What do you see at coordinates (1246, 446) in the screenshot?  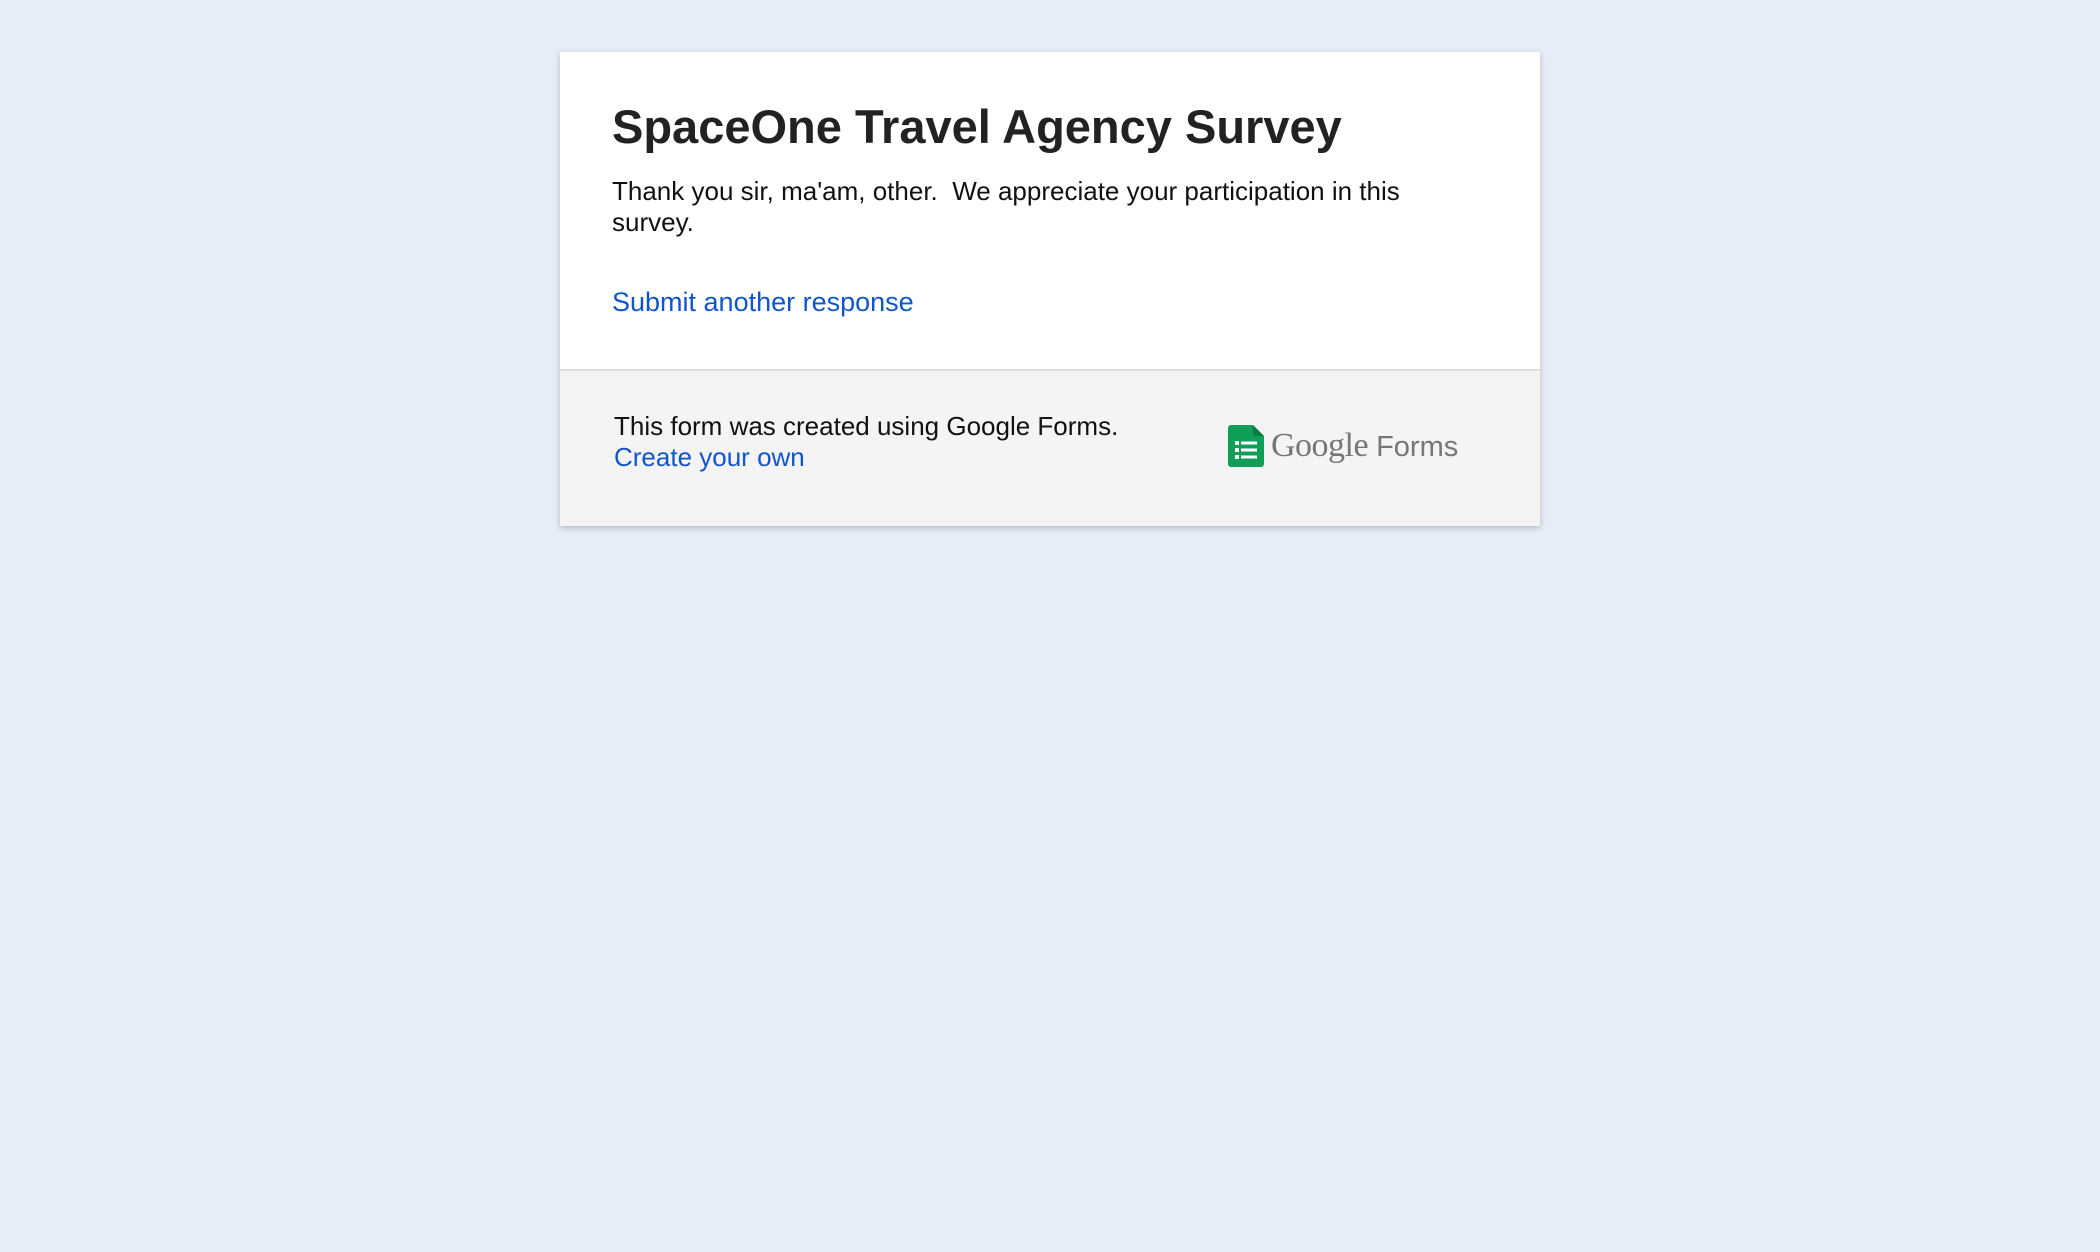 I see `google-forms-icon` at bounding box center [1246, 446].